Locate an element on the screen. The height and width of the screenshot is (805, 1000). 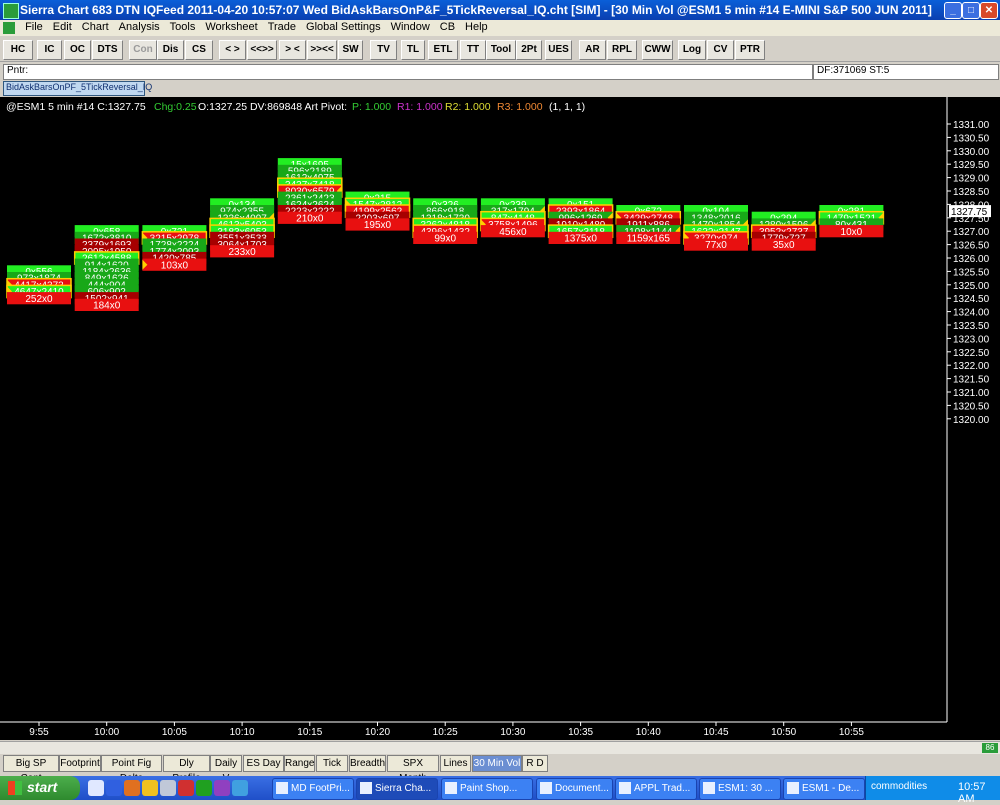
tab-es-day: ES Day is located at coordinates (263, 763).